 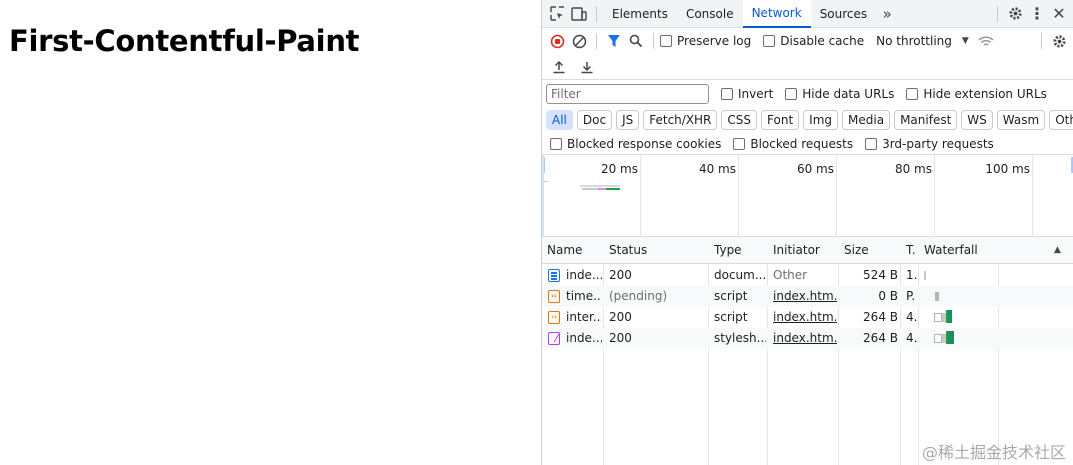 What do you see at coordinates (977, 120) in the screenshot?
I see `type-filter-ws: WS` at bounding box center [977, 120].